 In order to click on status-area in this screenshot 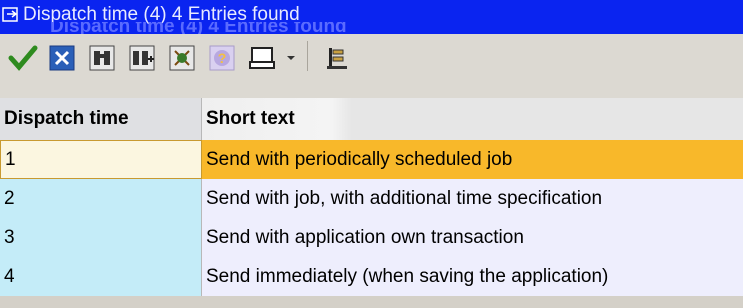, I will do `click(371, 302)`.